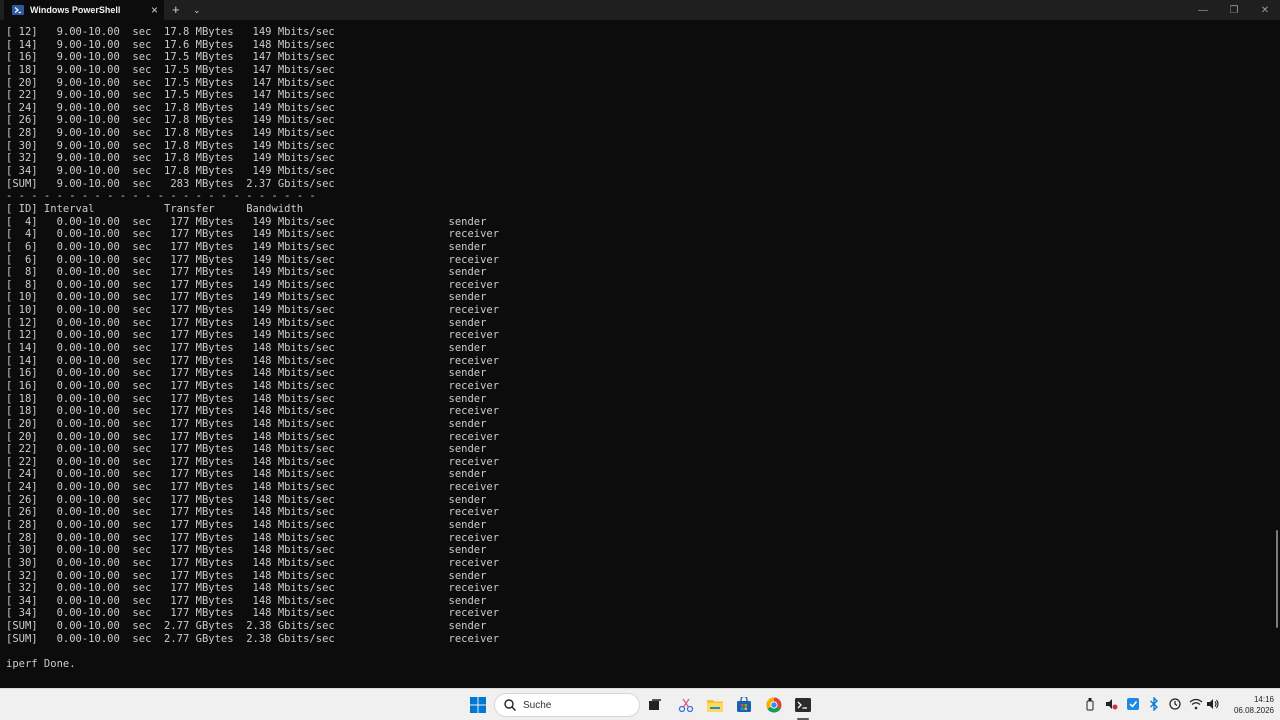 The width and height of the screenshot is (1280, 720). I want to click on volume-icon, so click(1213, 704).